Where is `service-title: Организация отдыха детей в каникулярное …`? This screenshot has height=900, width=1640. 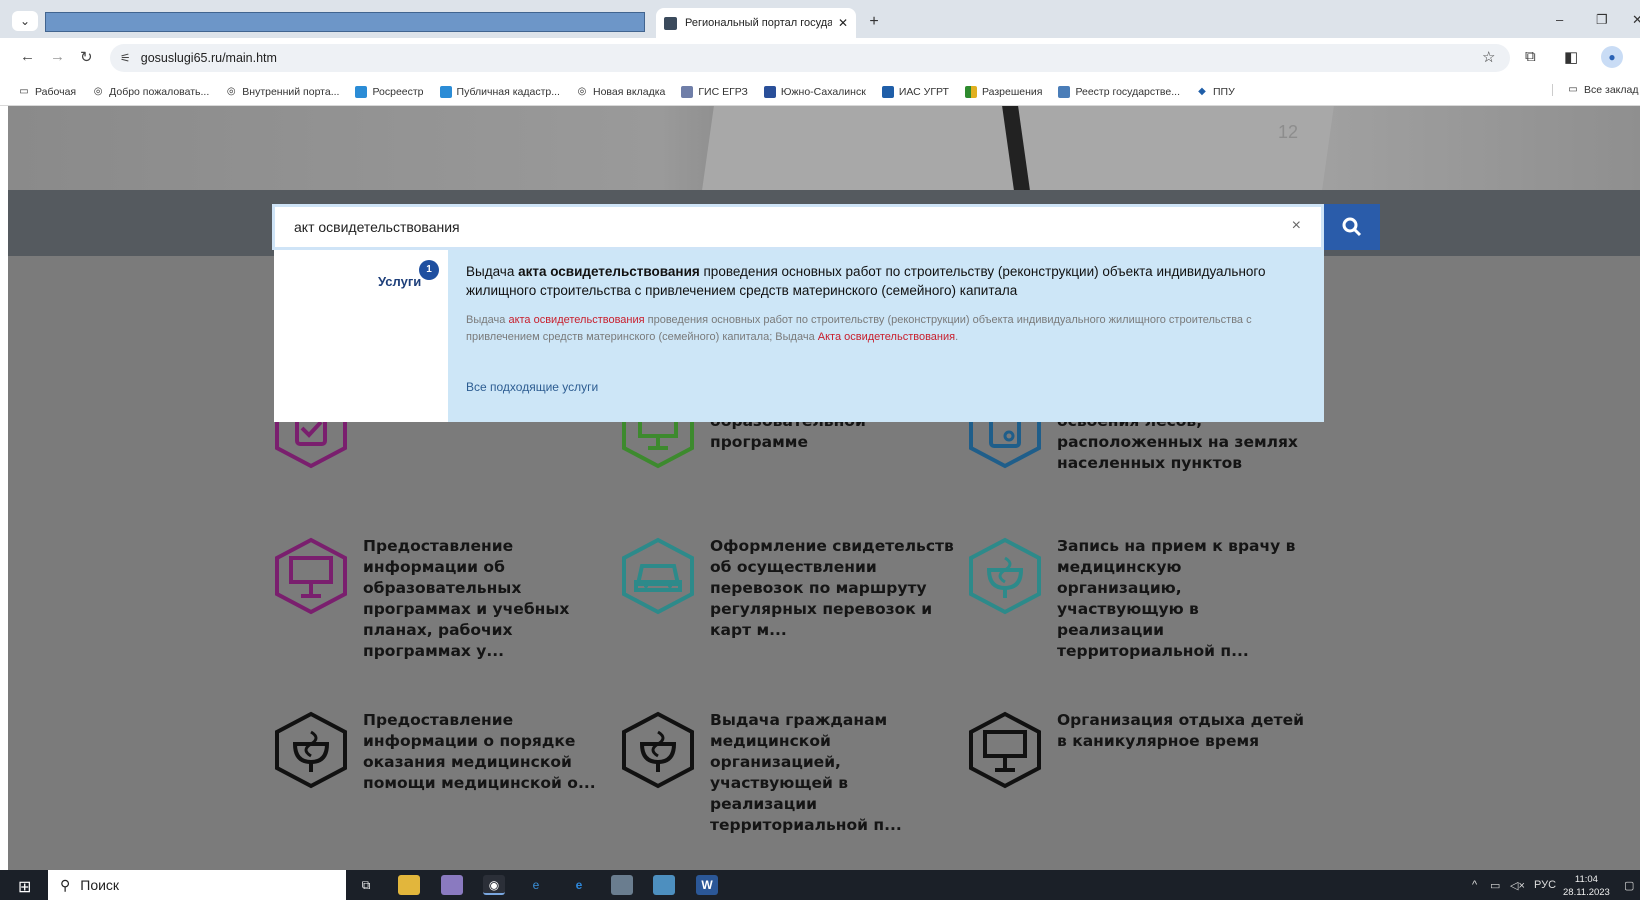 service-title: Организация отдыха детей в каникулярное … is located at coordinates (1180, 730).